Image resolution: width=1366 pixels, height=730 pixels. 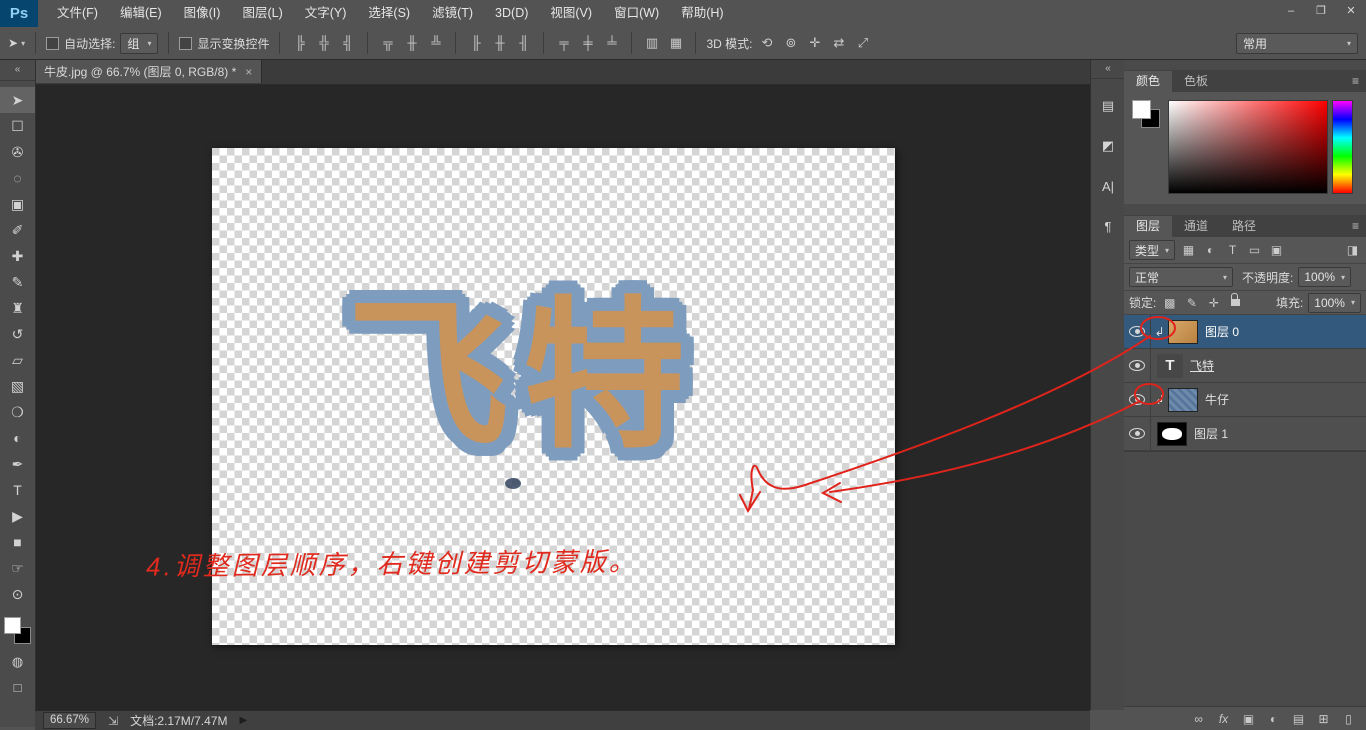 I want to click on adjustment-layer-icon: ◐, so click(x=1273, y=719).